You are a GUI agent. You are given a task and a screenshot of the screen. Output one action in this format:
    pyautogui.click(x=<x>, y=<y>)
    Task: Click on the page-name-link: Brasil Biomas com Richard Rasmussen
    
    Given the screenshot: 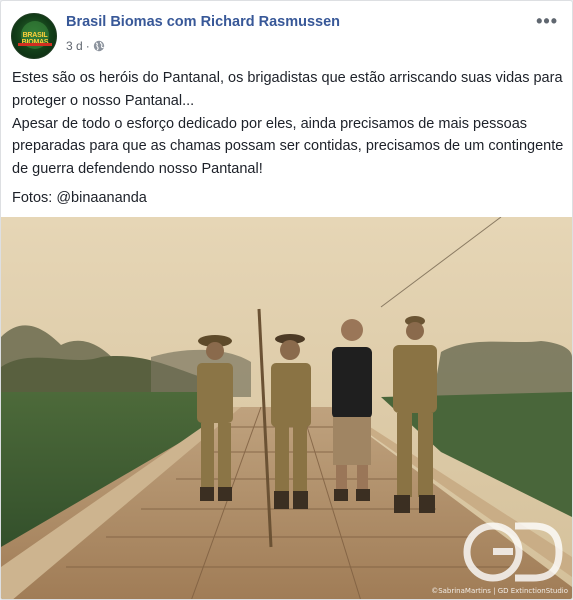 What is the action you would take?
    pyautogui.click(x=203, y=22)
    